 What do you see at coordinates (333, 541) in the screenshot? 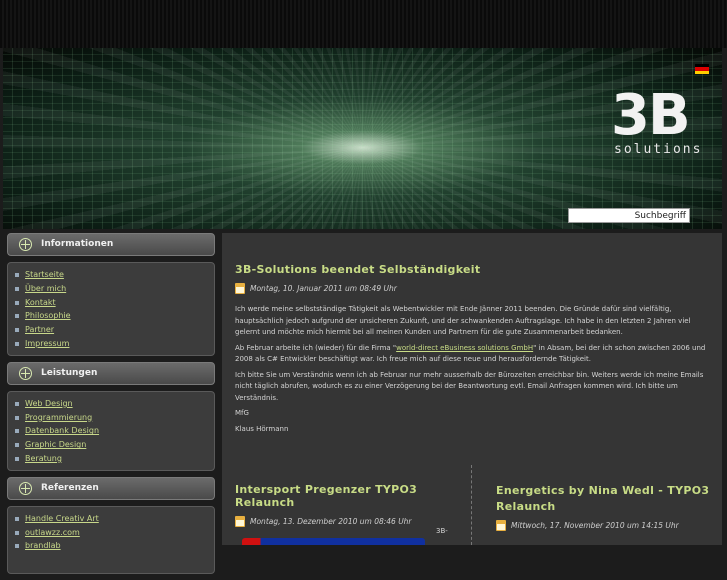
I see `intersport-logo` at bounding box center [333, 541].